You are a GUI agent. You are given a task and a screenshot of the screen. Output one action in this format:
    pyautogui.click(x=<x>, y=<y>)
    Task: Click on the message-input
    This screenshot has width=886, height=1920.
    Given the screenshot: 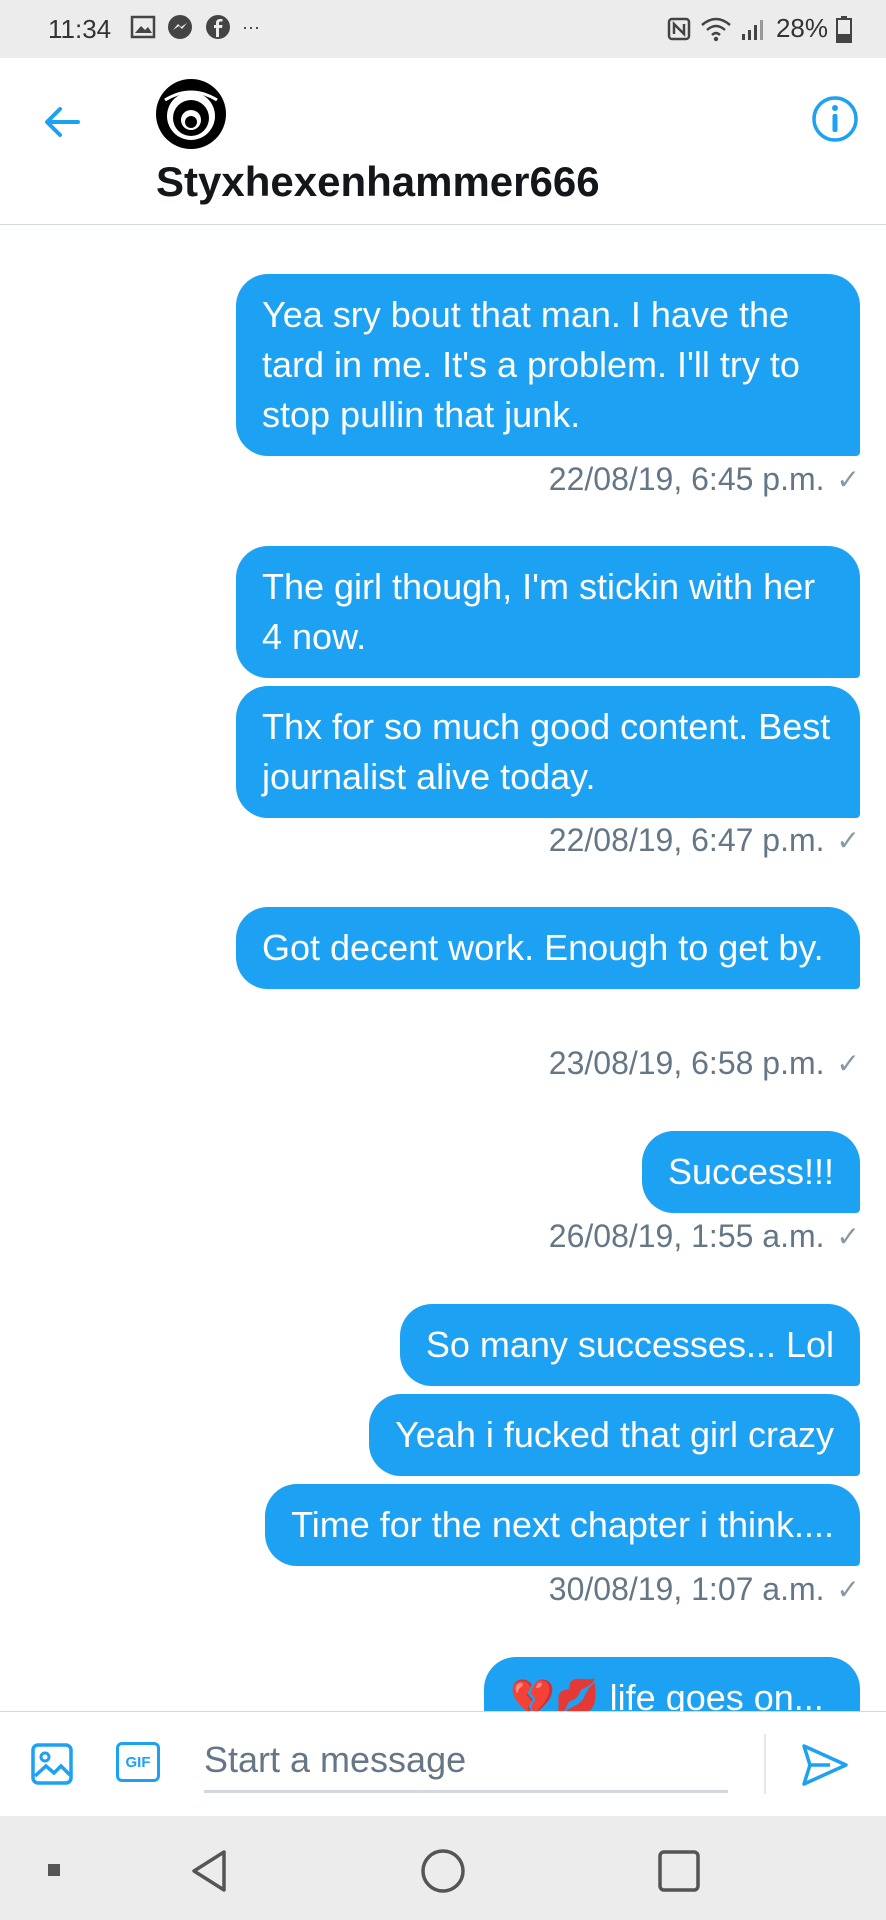 What is the action you would take?
    pyautogui.click(x=466, y=1761)
    